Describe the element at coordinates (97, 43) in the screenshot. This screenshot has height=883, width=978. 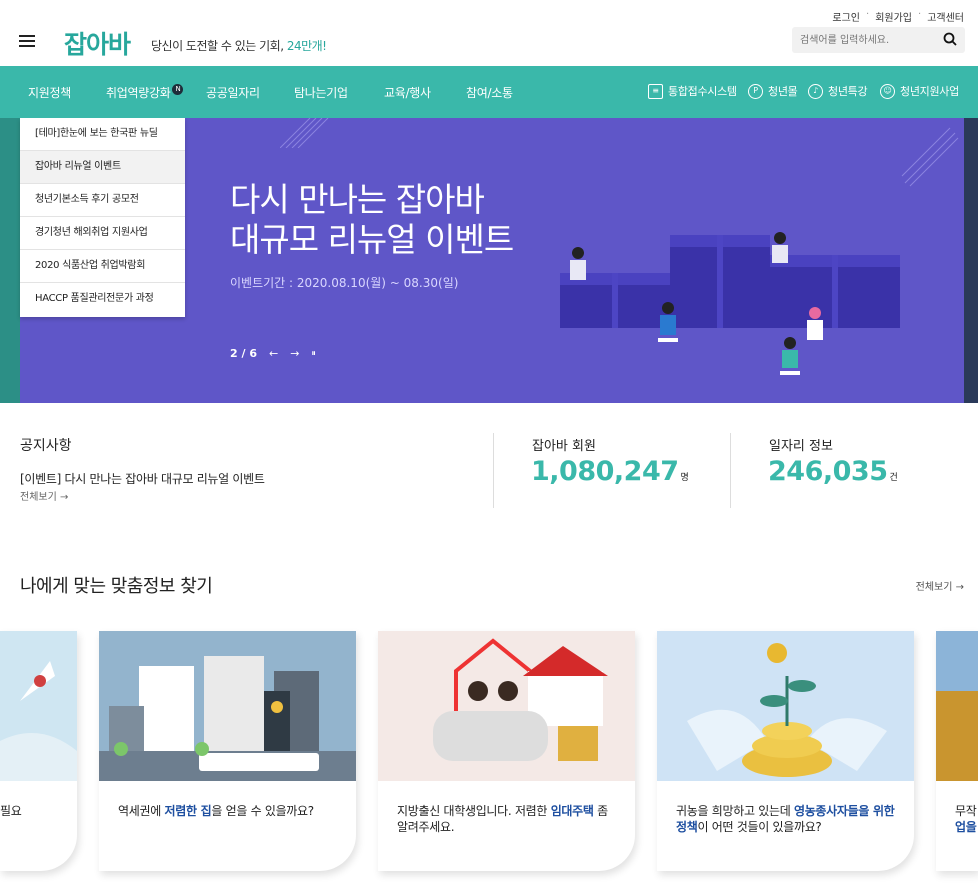
I see `site-logo: 잡아바` at that location.